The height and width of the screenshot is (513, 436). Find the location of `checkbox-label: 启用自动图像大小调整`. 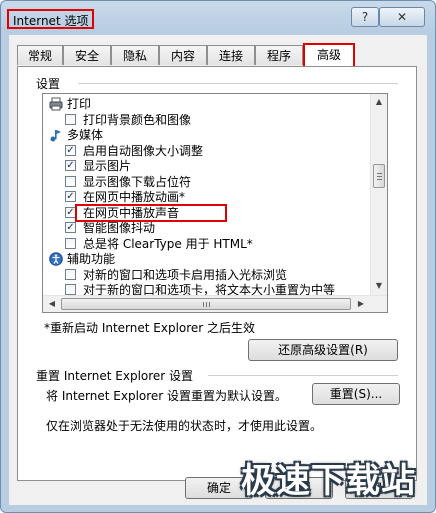

checkbox-label: 启用自动图像大小调整 is located at coordinates (143, 150).